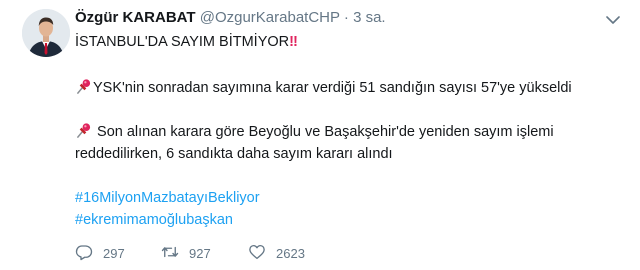 The image size is (640, 270). What do you see at coordinates (46, 33) in the screenshot?
I see `avatar` at bounding box center [46, 33].